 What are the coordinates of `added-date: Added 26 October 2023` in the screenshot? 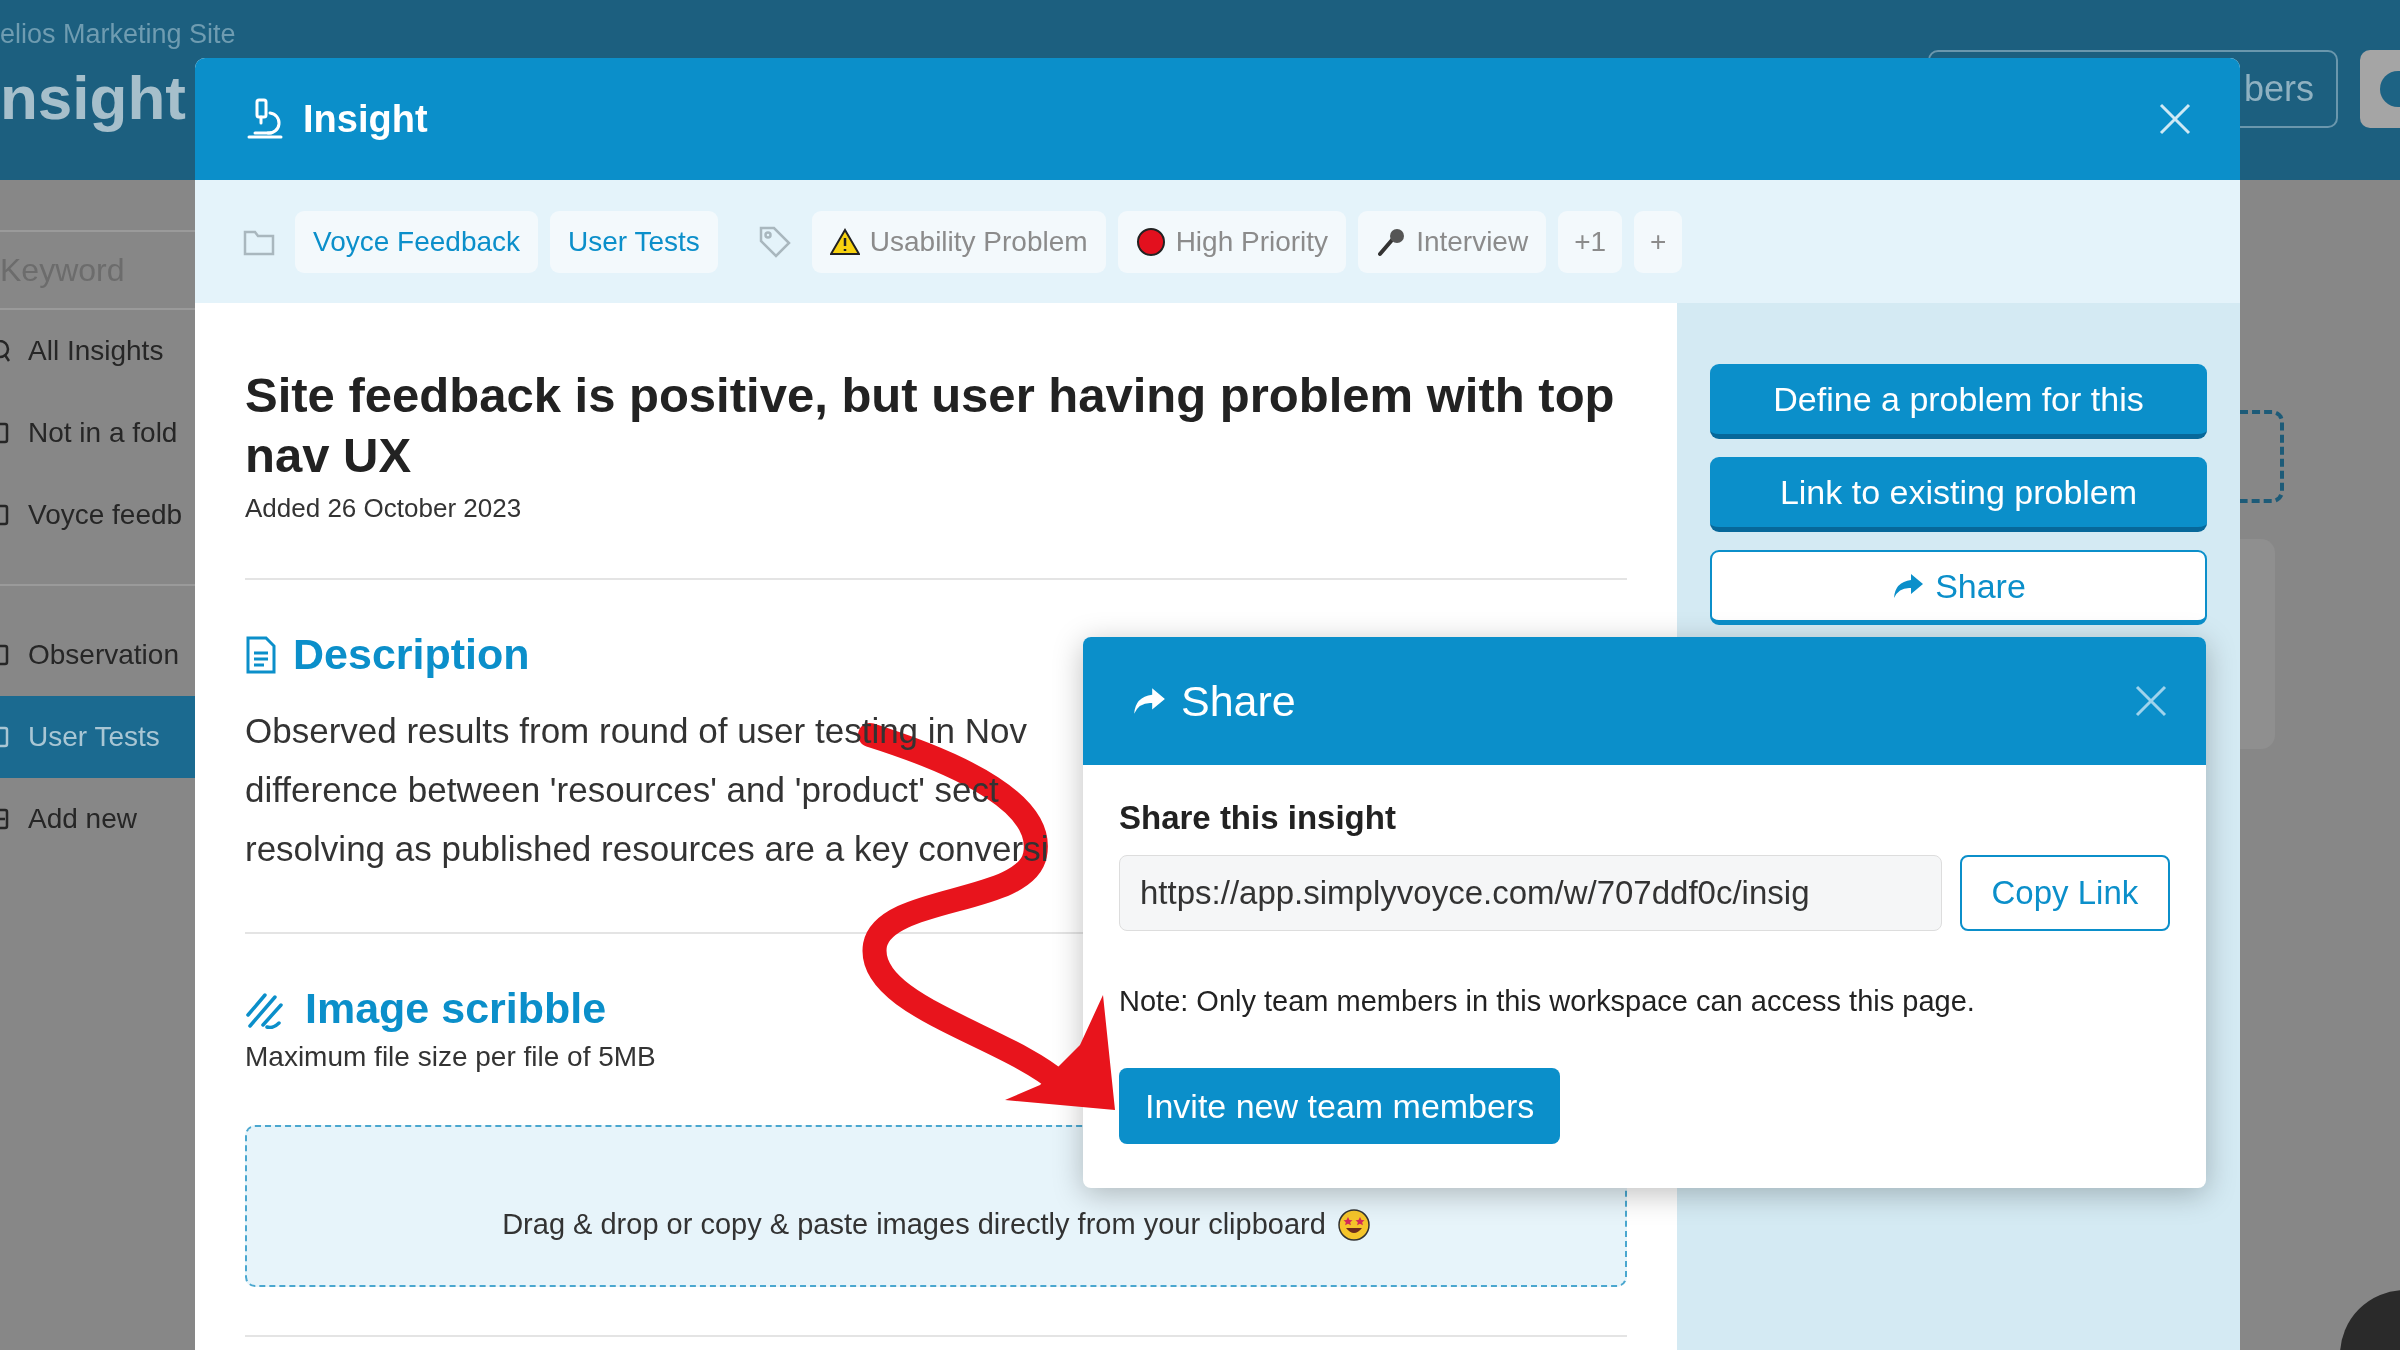 It's located at (384, 508).